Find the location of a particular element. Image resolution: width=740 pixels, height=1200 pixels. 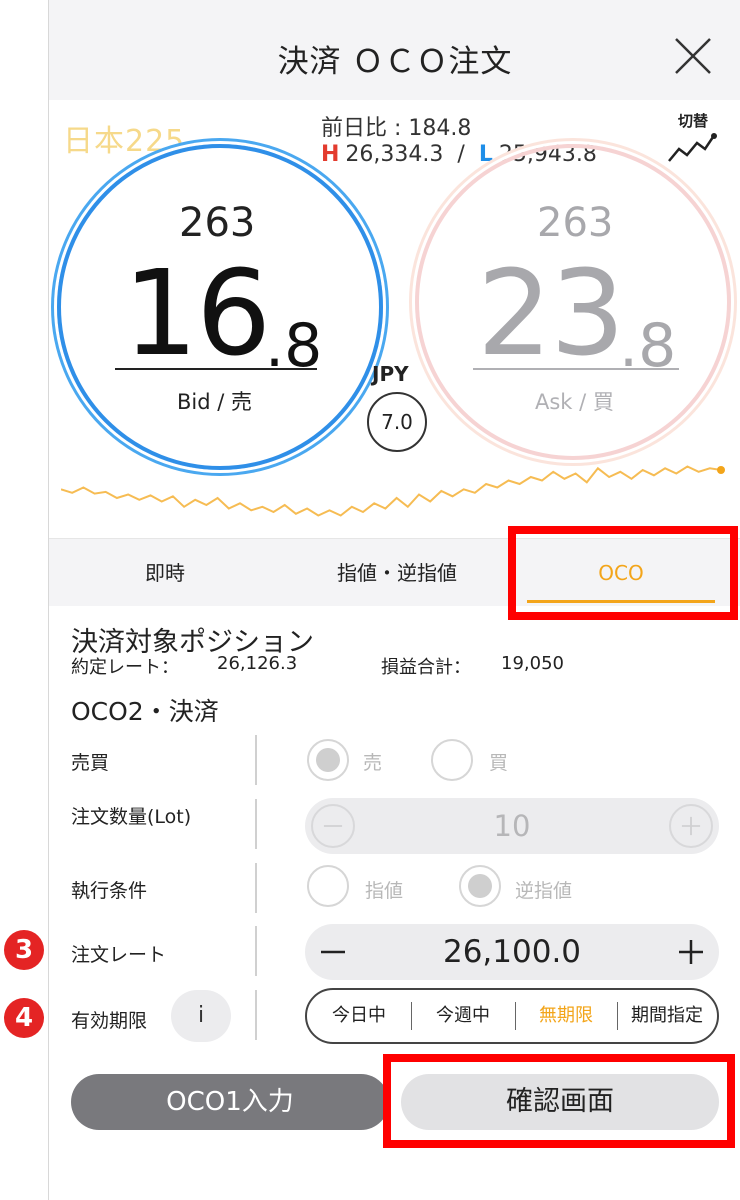

rate-label-text: 注文レート is located at coordinates (119, 955).